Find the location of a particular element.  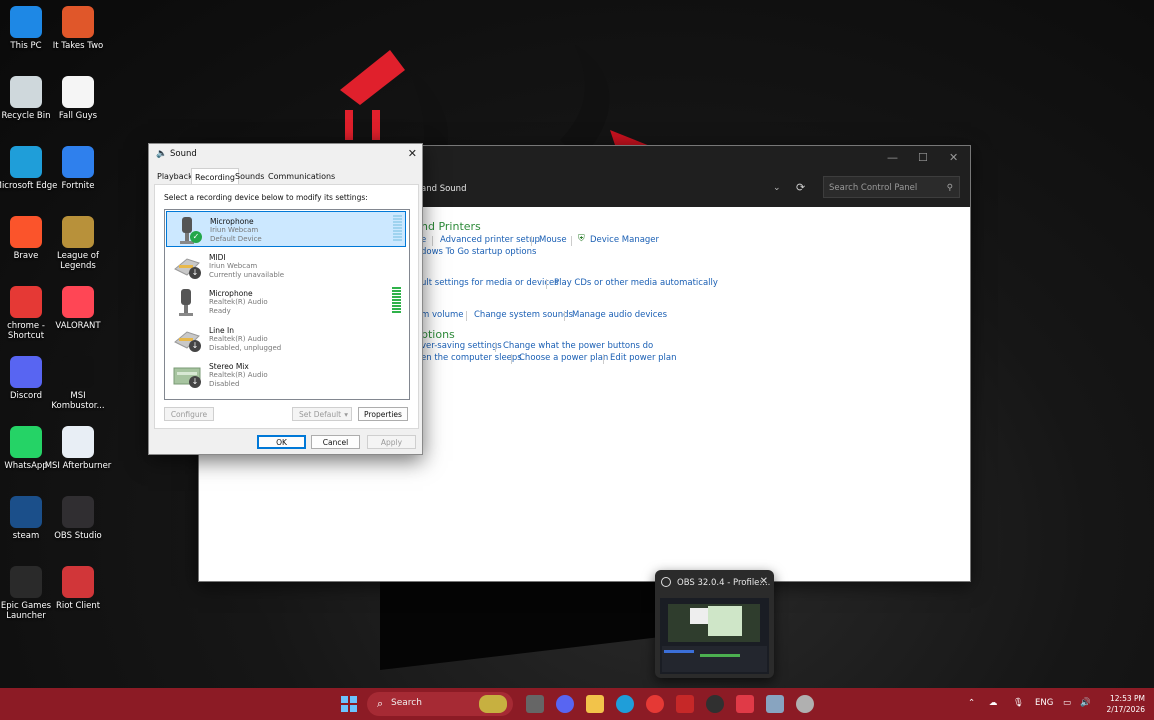

taskbar-search: ⌕ Search is located at coordinates (440, 704).